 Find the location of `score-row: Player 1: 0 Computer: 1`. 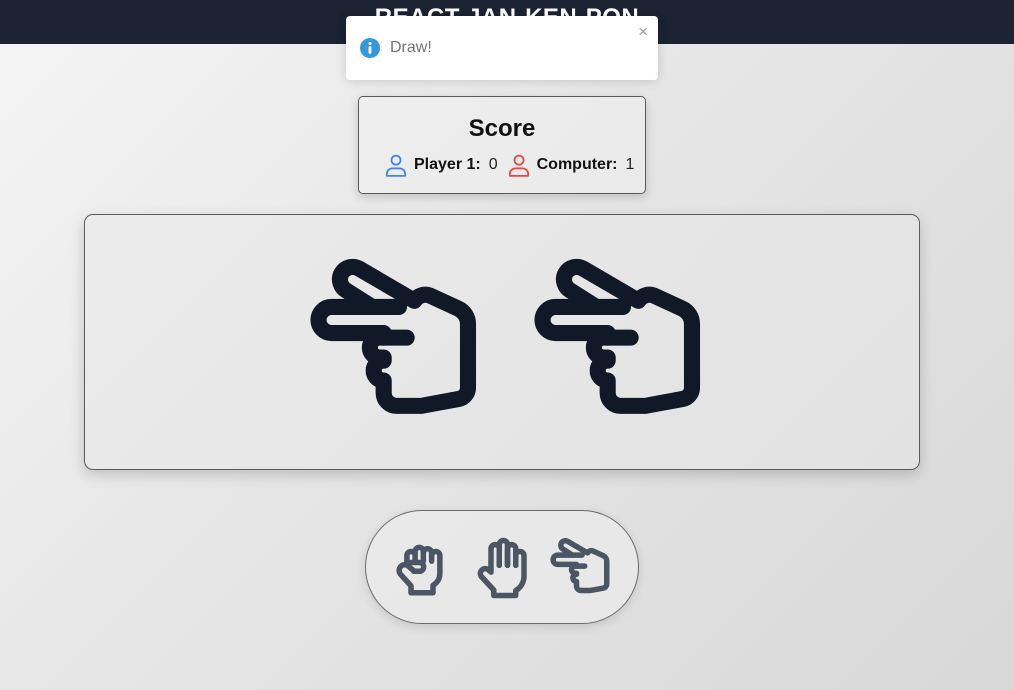

score-row: Player 1: 0 Computer: 1 is located at coordinates (512, 165).